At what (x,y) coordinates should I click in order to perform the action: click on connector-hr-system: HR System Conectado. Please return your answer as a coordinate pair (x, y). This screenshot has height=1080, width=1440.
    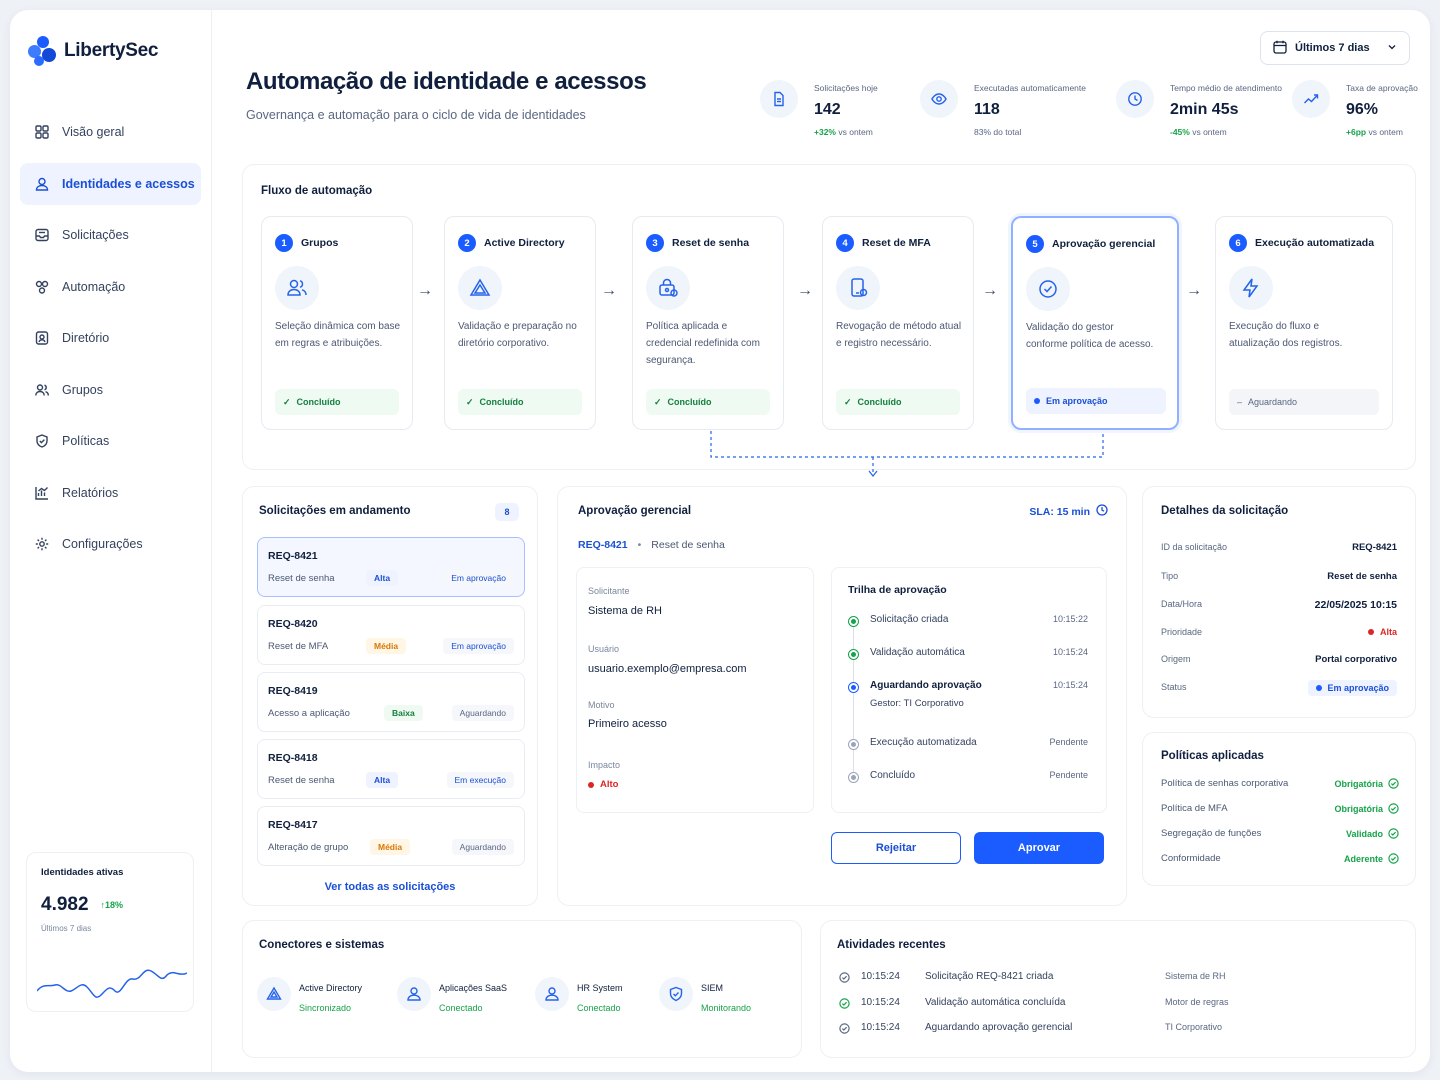
    Looking at the image, I should click on (600, 997).